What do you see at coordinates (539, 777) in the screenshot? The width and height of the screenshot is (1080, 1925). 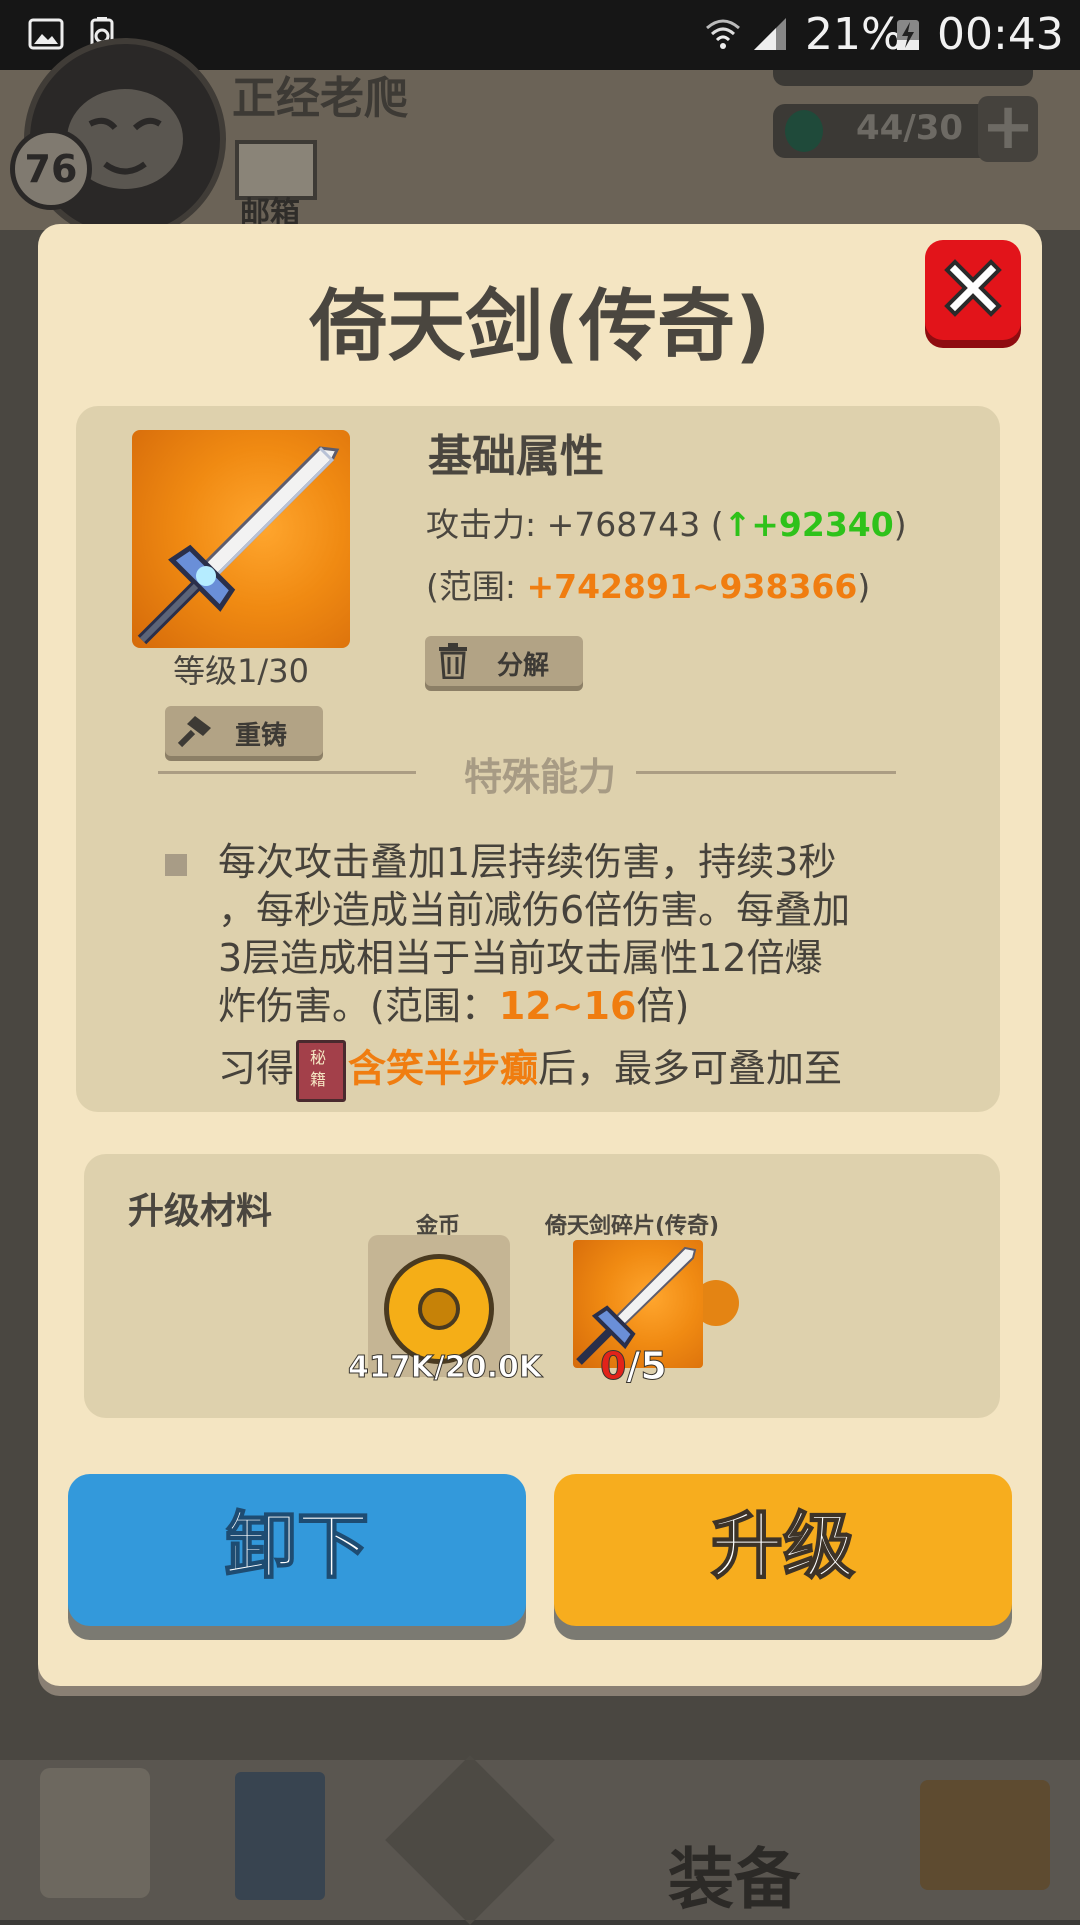 I see `special-ability-heading: 特殊能力` at bounding box center [539, 777].